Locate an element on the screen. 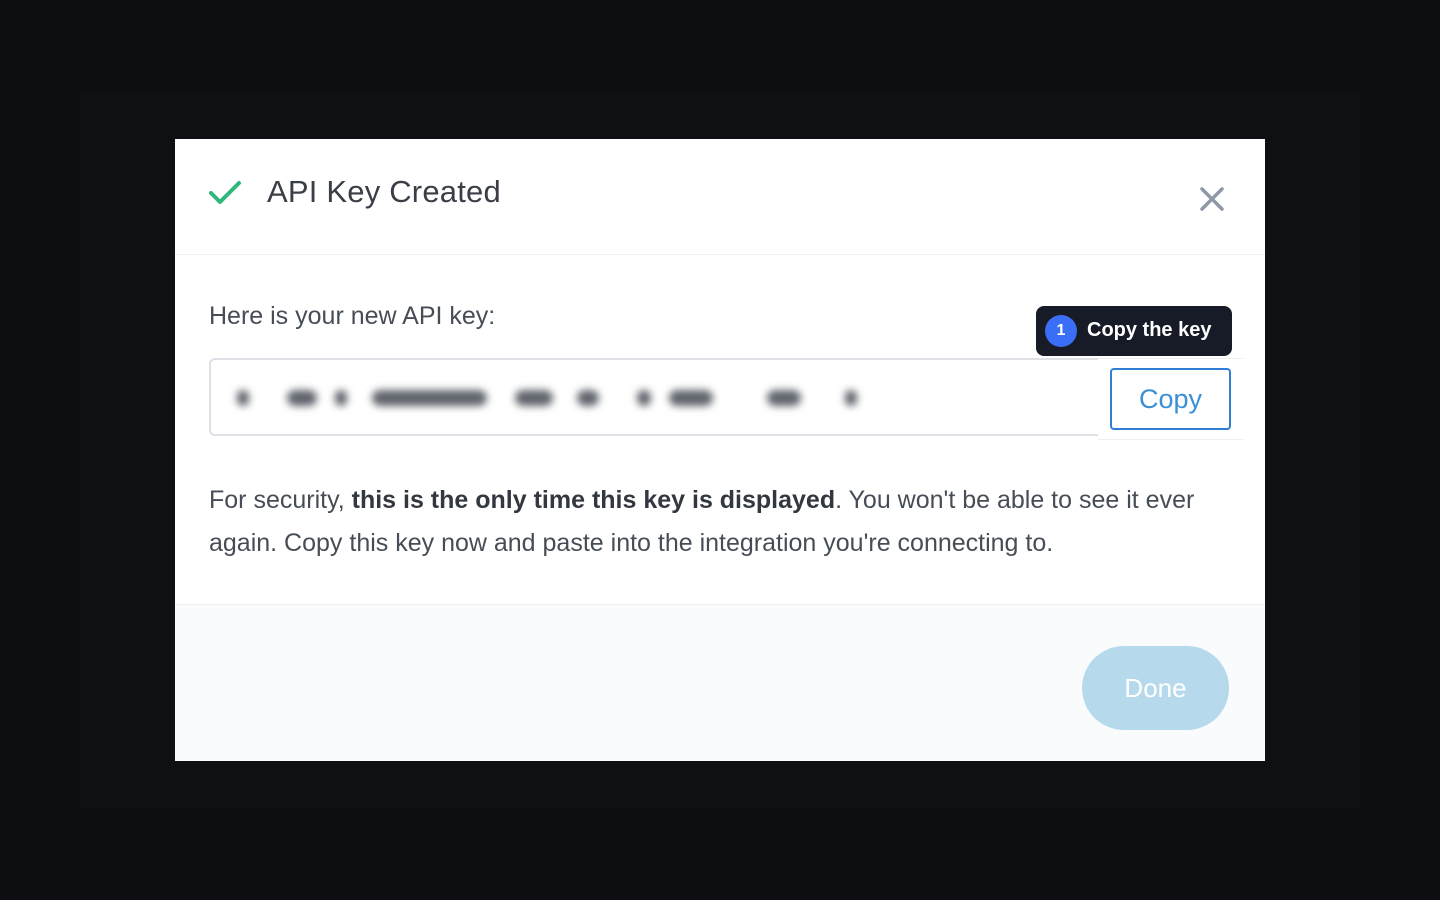 The width and height of the screenshot is (1440, 900). copy-hint-tooltip: 1 Copy the key is located at coordinates (1134, 331).